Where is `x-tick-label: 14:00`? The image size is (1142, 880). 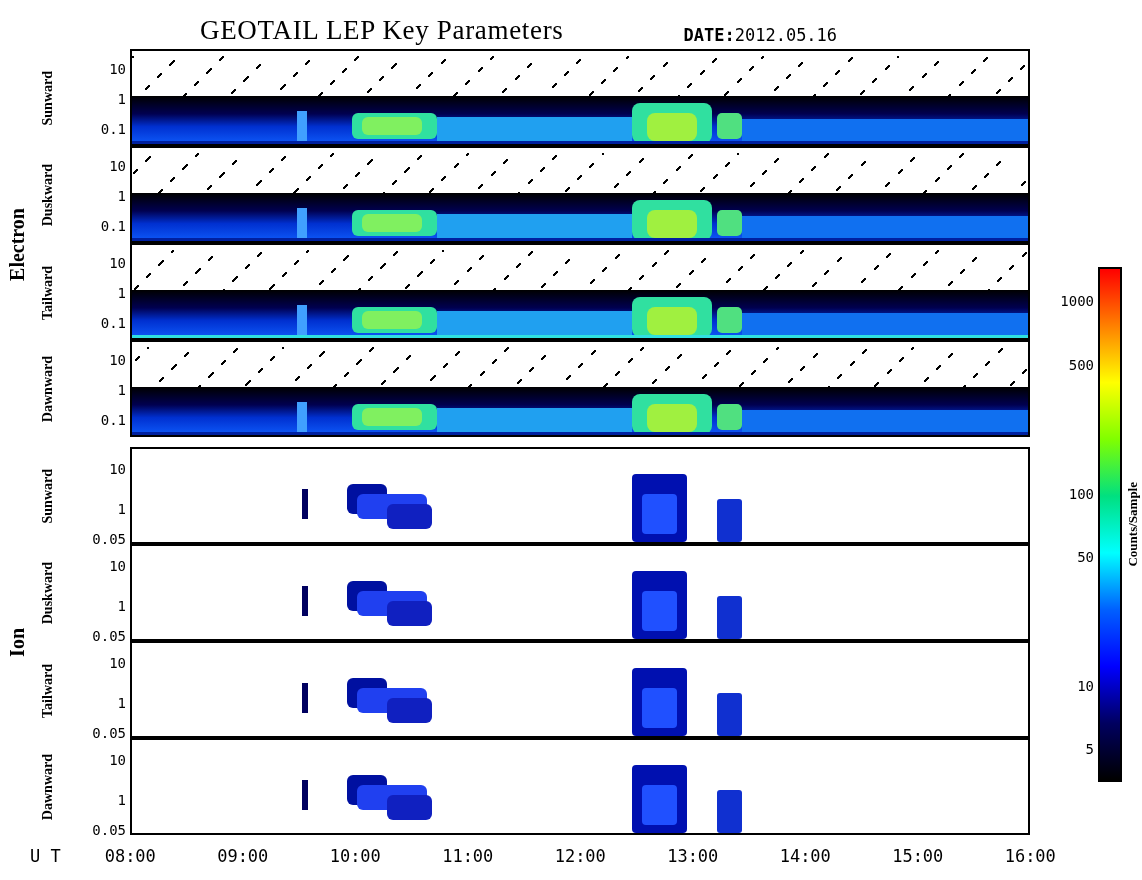 x-tick-label: 14:00 is located at coordinates (805, 856).